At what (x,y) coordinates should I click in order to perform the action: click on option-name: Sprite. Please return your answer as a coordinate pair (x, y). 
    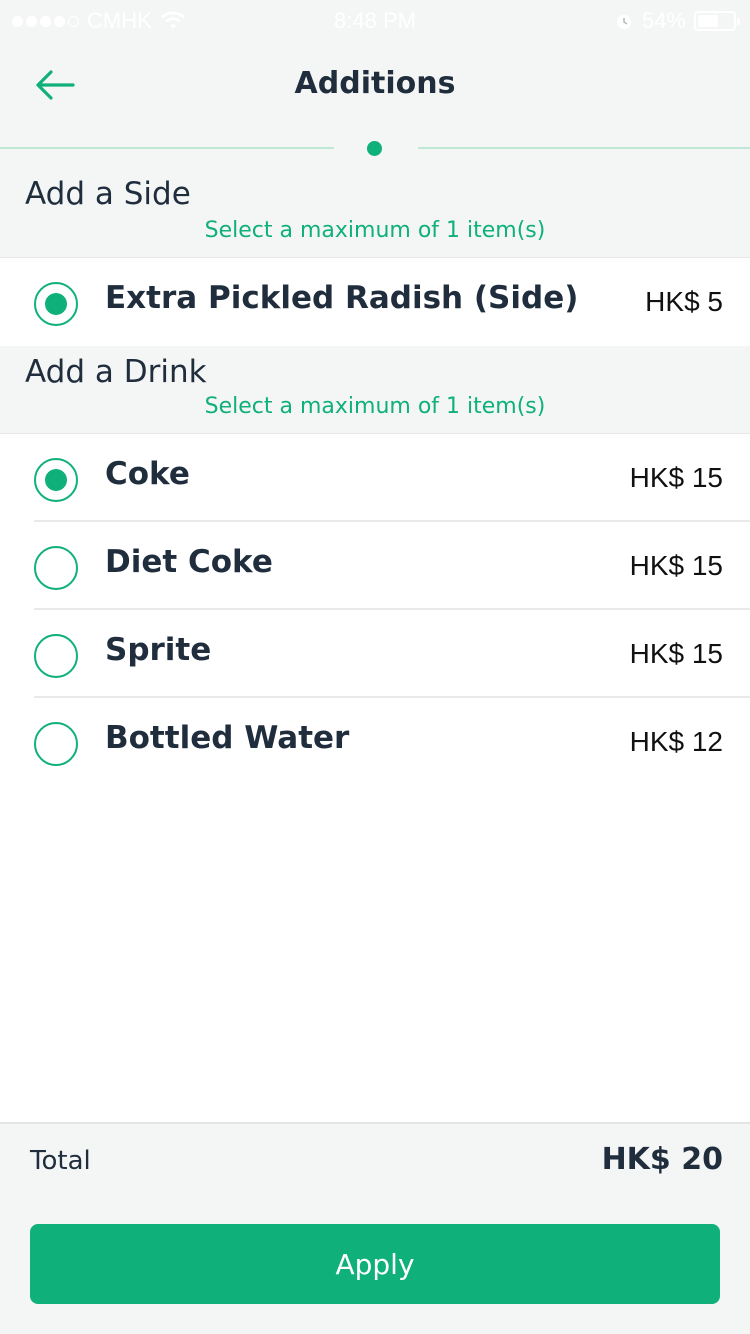
    Looking at the image, I should click on (158, 650).